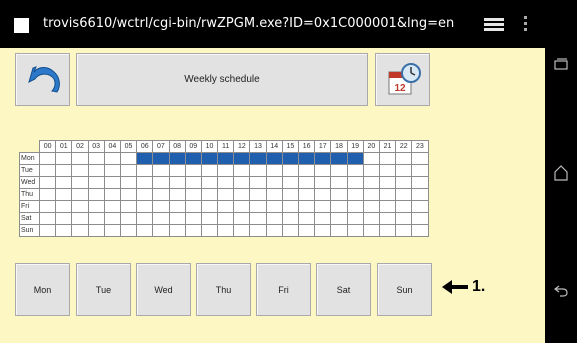 The image size is (577, 343). What do you see at coordinates (163, 289) in the screenshot?
I see `day-button-wed: Wed` at bounding box center [163, 289].